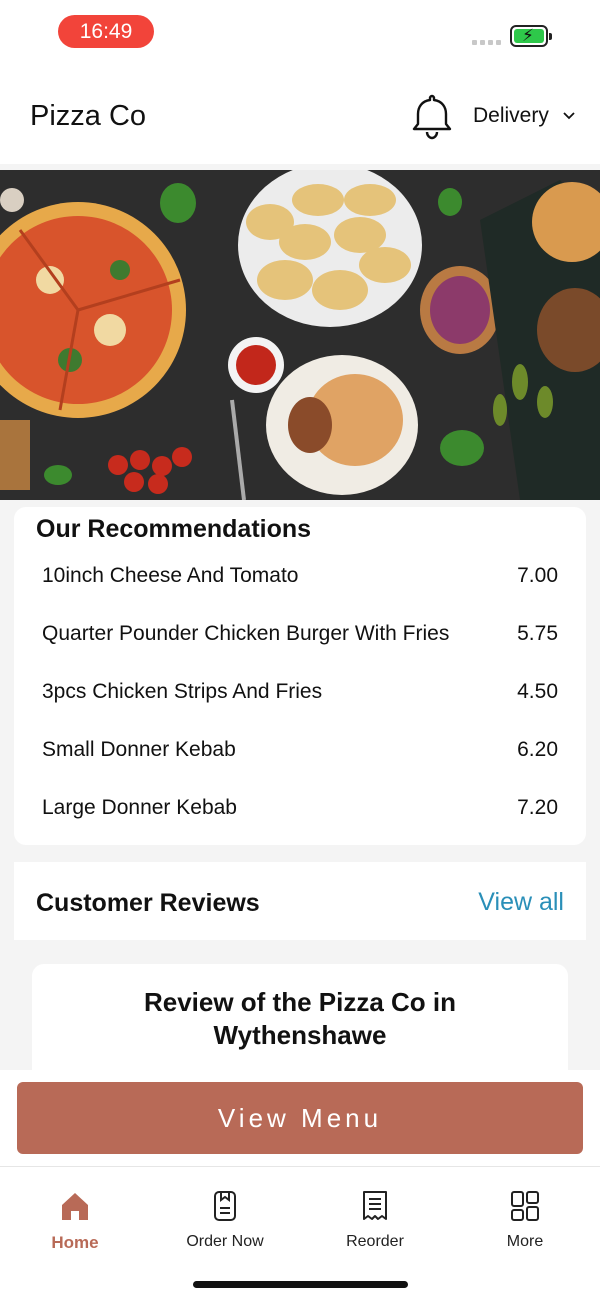  I want to click on order-mode-label: Delivery, so click(511, 115).